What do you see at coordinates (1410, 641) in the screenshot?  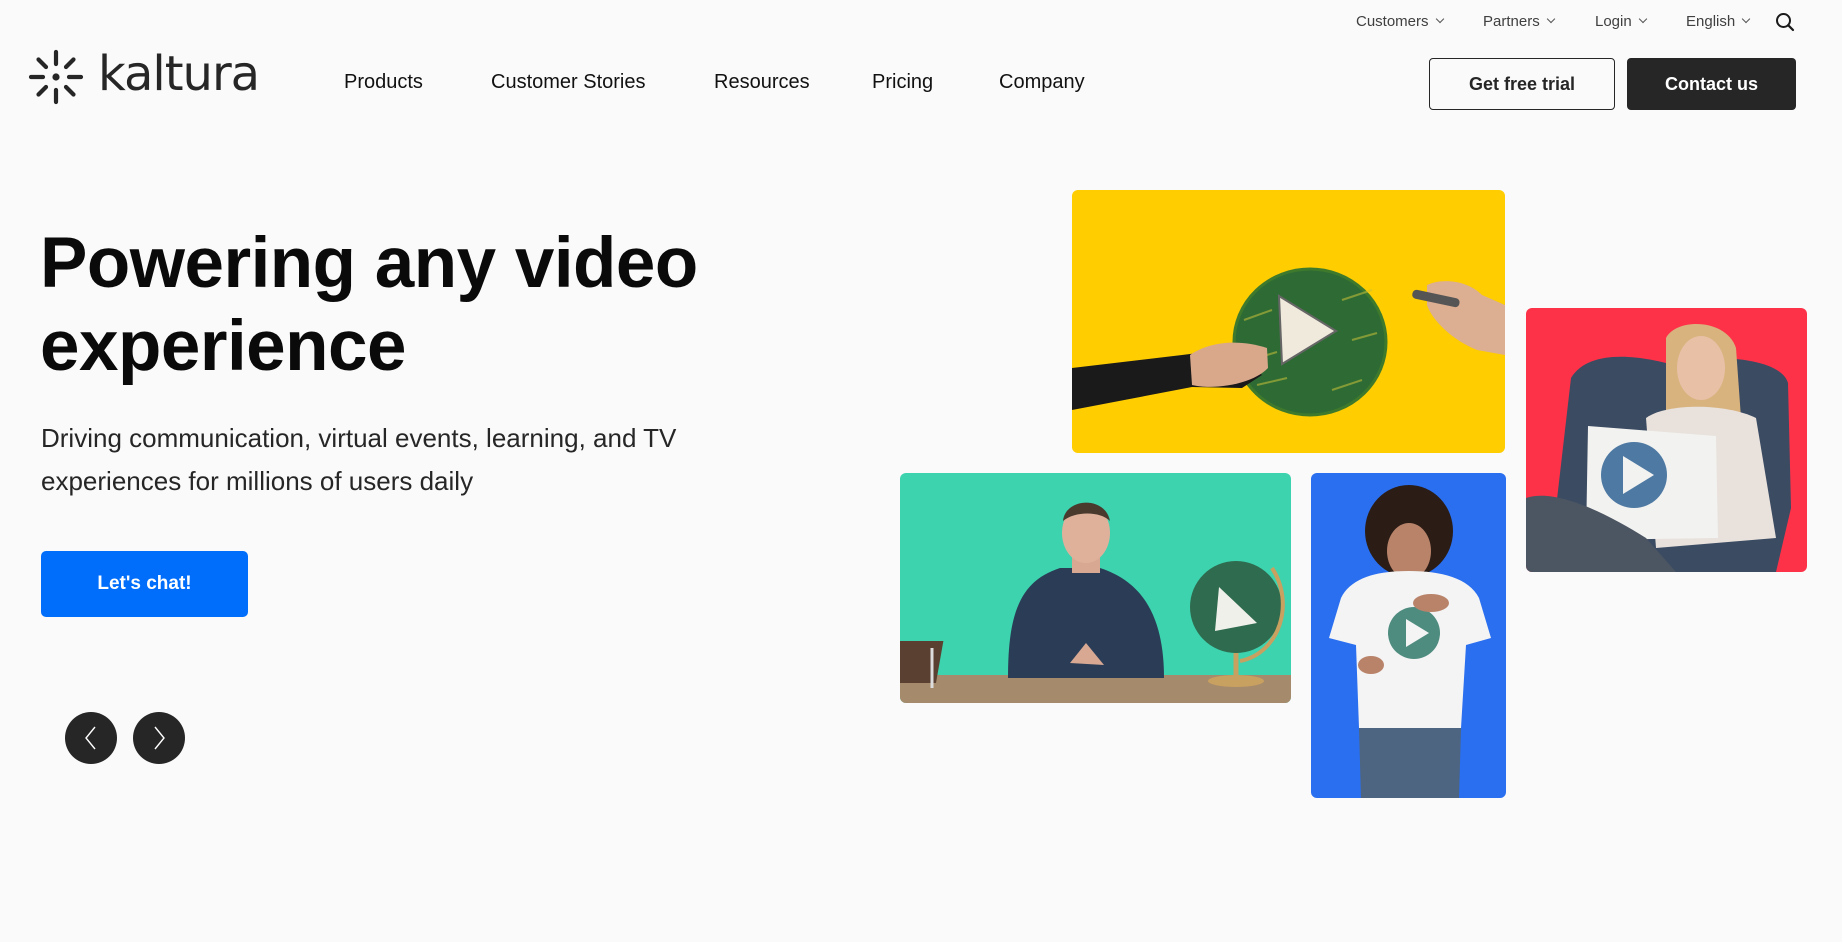 I see `woman-play-shirt-illustration` at bounding box center [1410, 641].